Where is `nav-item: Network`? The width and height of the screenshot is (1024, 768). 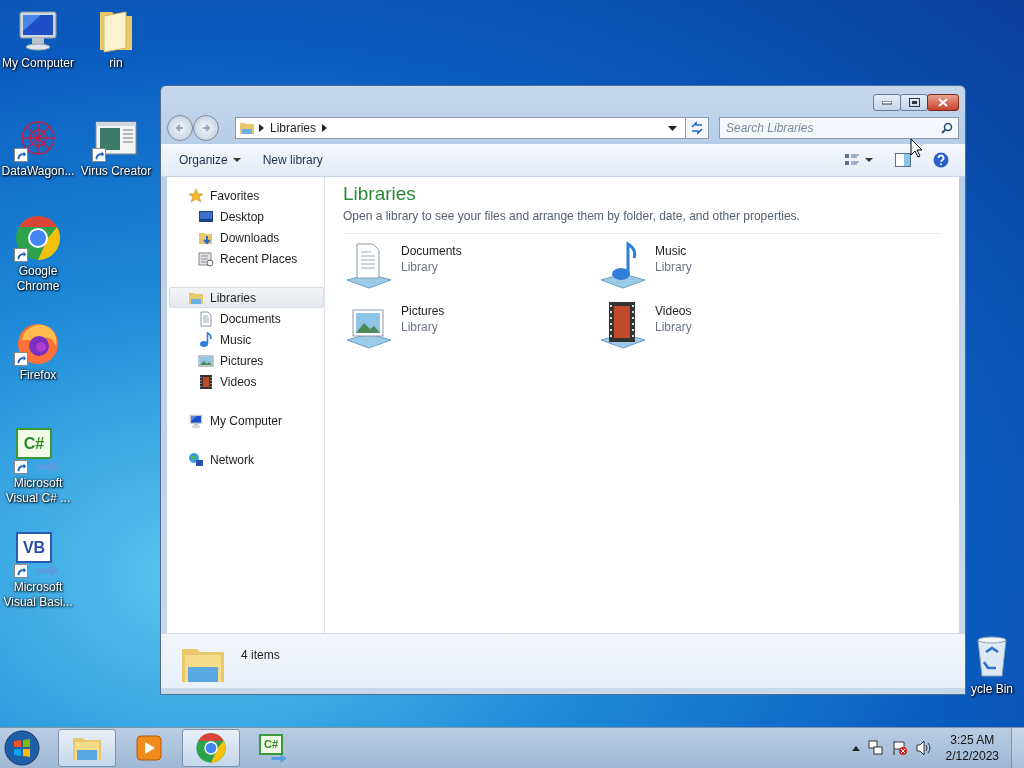
nav-item: Network is located at coordinates (246, 459).